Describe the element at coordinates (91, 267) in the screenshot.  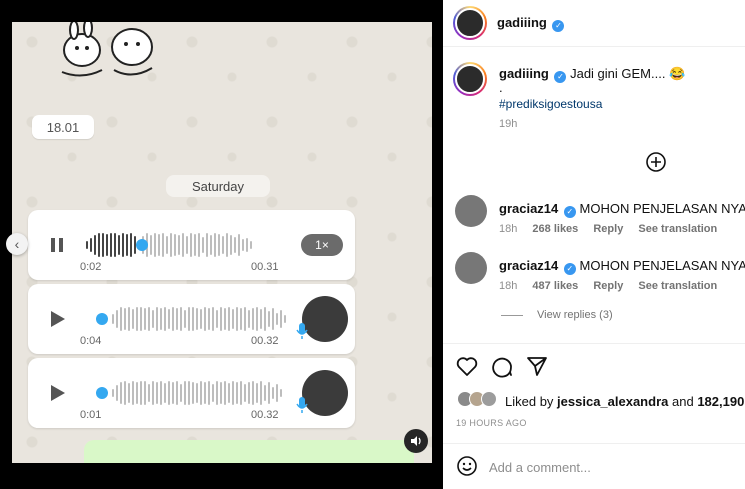
I see `elapsed-time: 0:02` at that location.